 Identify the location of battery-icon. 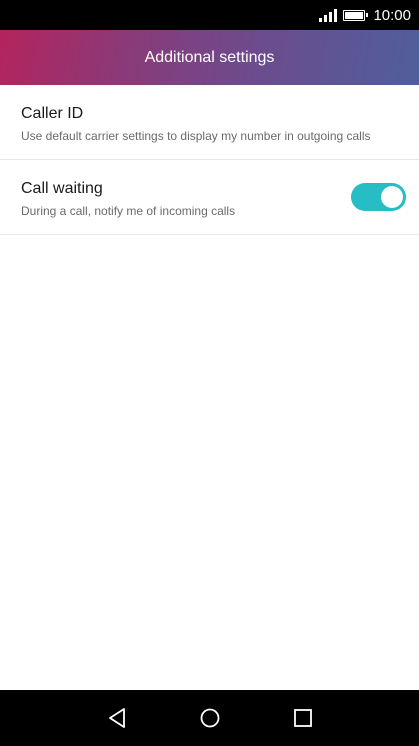
(356, 15).